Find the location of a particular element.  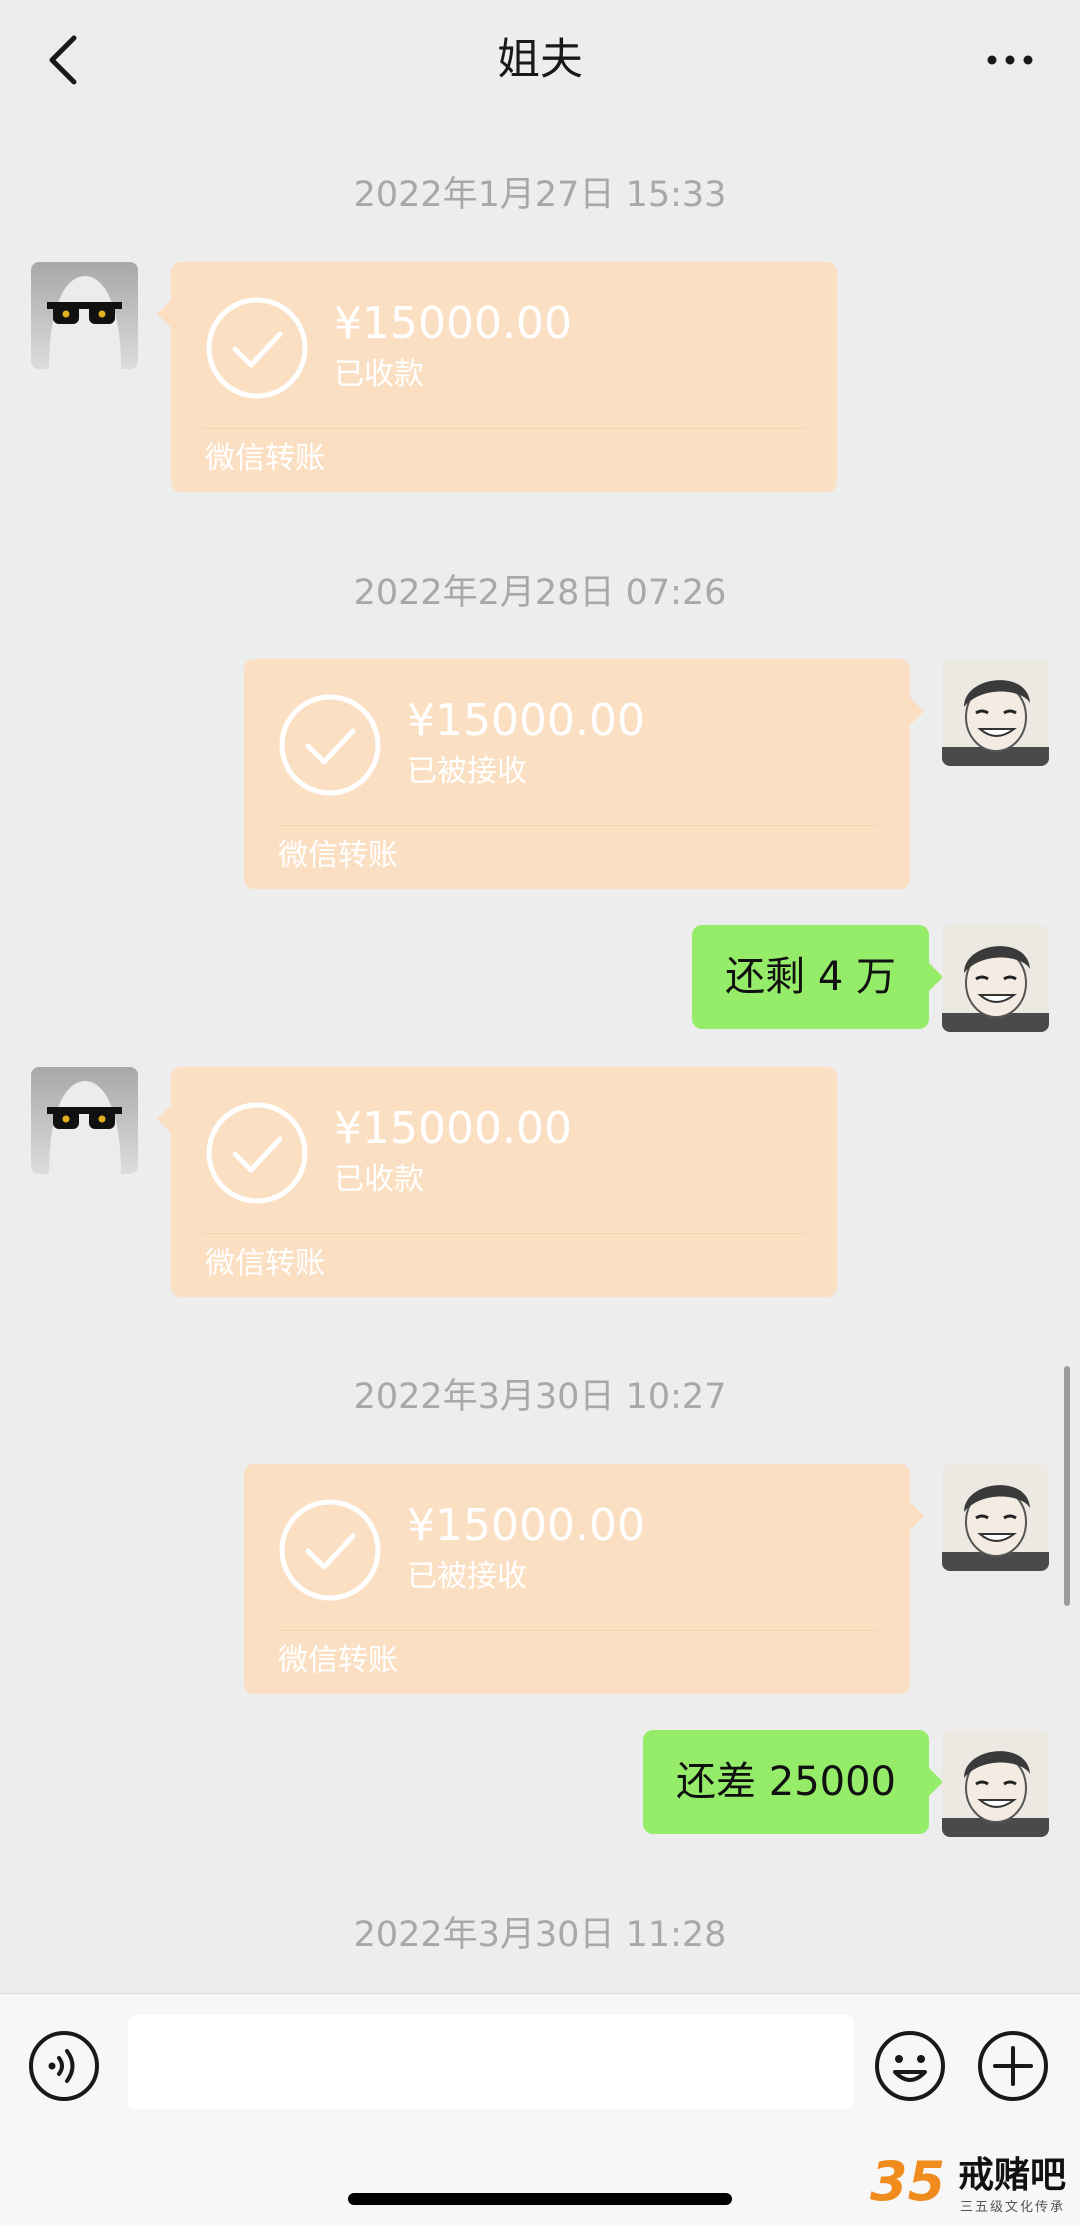

timestamp: 2022年3月30日 11:28 is located at coordinates (540, 1935).